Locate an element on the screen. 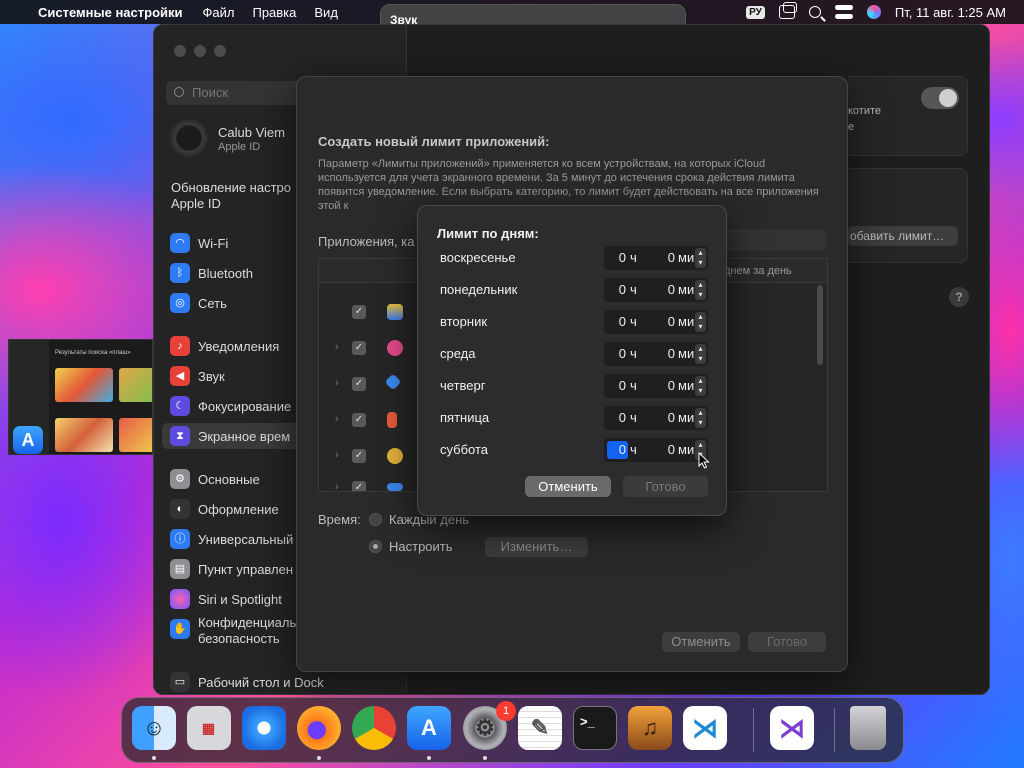 The image size is (1024, 768). vscode-icon: ⋊ is located at coordinates (705, 728).